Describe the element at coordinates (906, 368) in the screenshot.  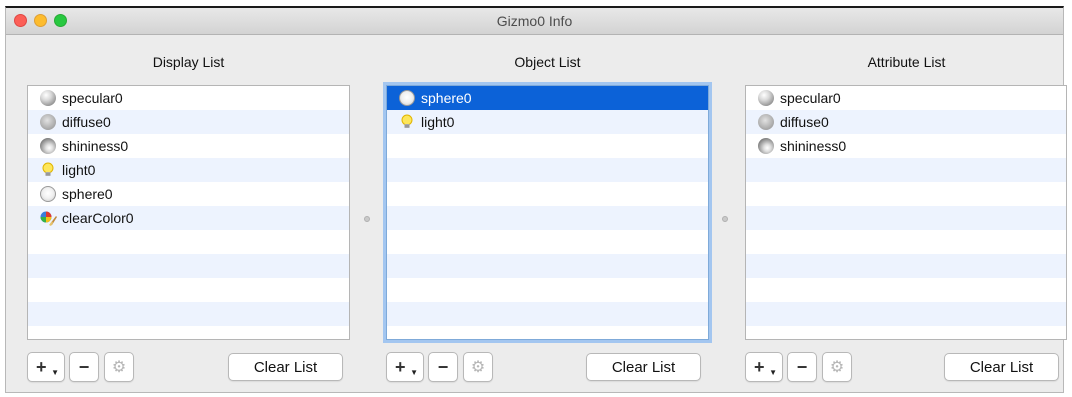
I see `attribute-list-toolbar: + ▼ − ⚙ Clear List` at that location.